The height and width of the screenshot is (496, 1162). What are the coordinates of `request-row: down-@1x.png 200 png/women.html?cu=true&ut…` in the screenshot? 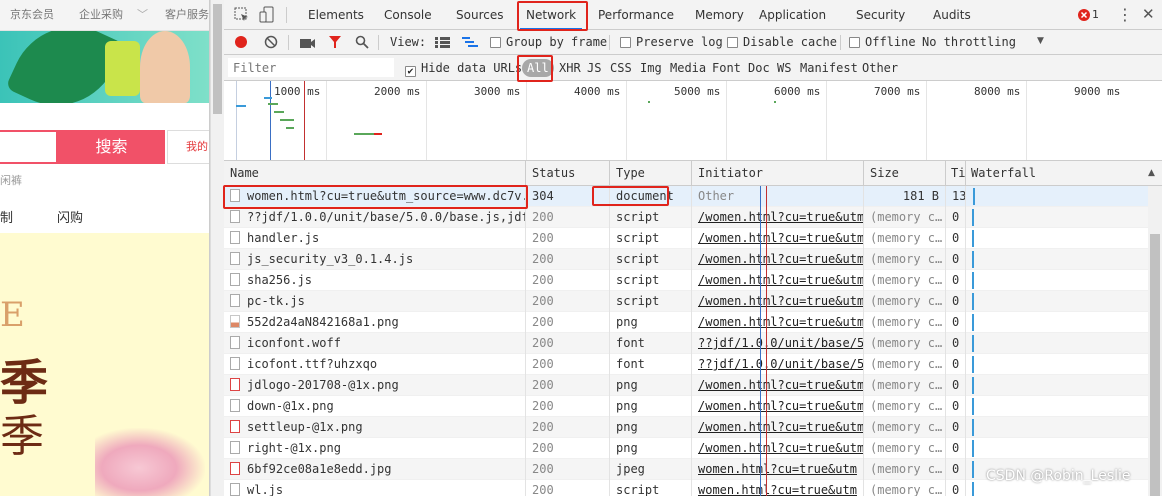 It's located at (693, 406).